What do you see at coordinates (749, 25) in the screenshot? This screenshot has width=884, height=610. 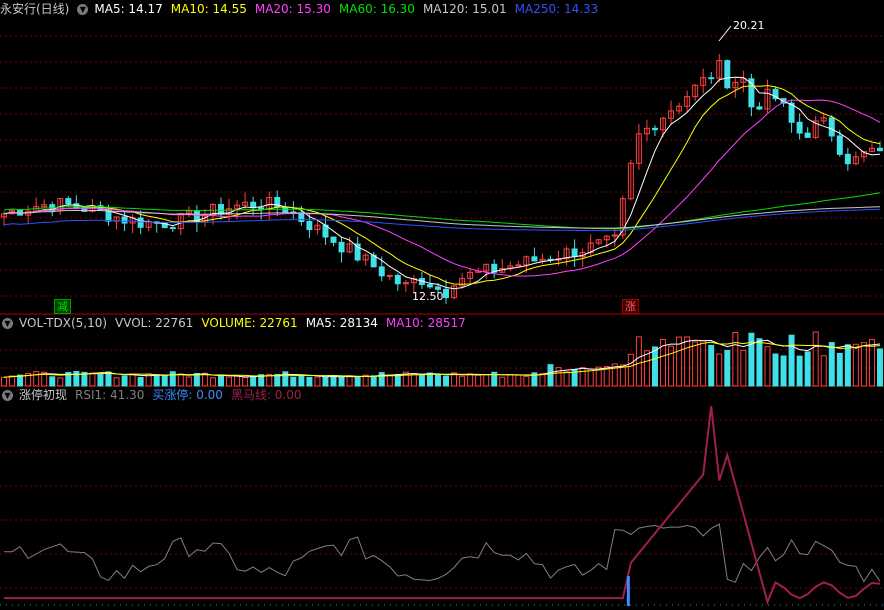 I see `high-price-label: 20.21` at bounding box center [749, 25].